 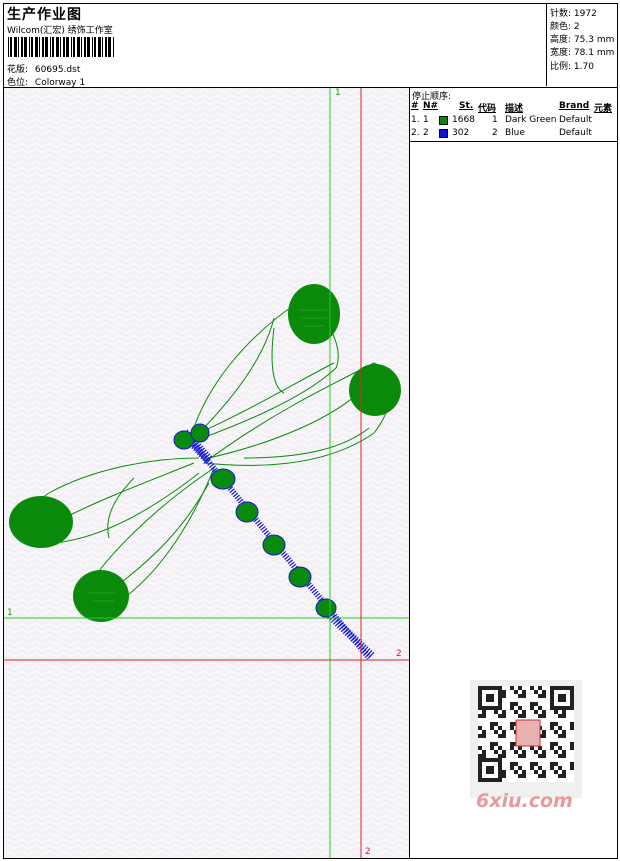 I want to click on col-description: 描述, so click(x=514, y=109).